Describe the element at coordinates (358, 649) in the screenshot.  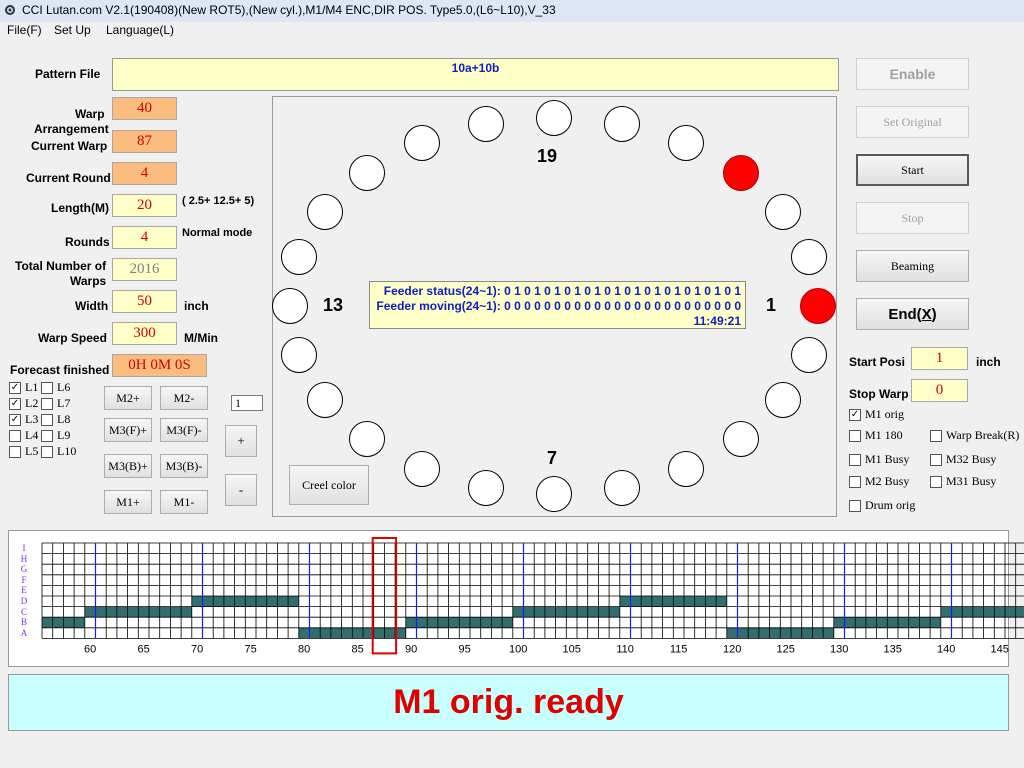
I see `grid-tick-label: 85` at that location.